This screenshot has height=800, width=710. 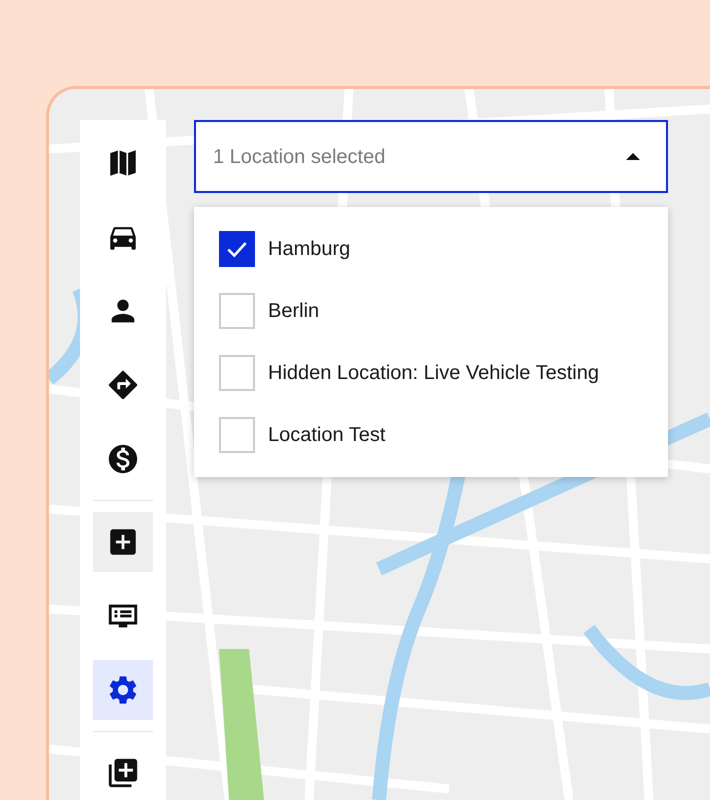 What do you see at coordinates (431, 435) in the screenshot?
I see `location-option: Location Test` at bounding box center [431, 435].